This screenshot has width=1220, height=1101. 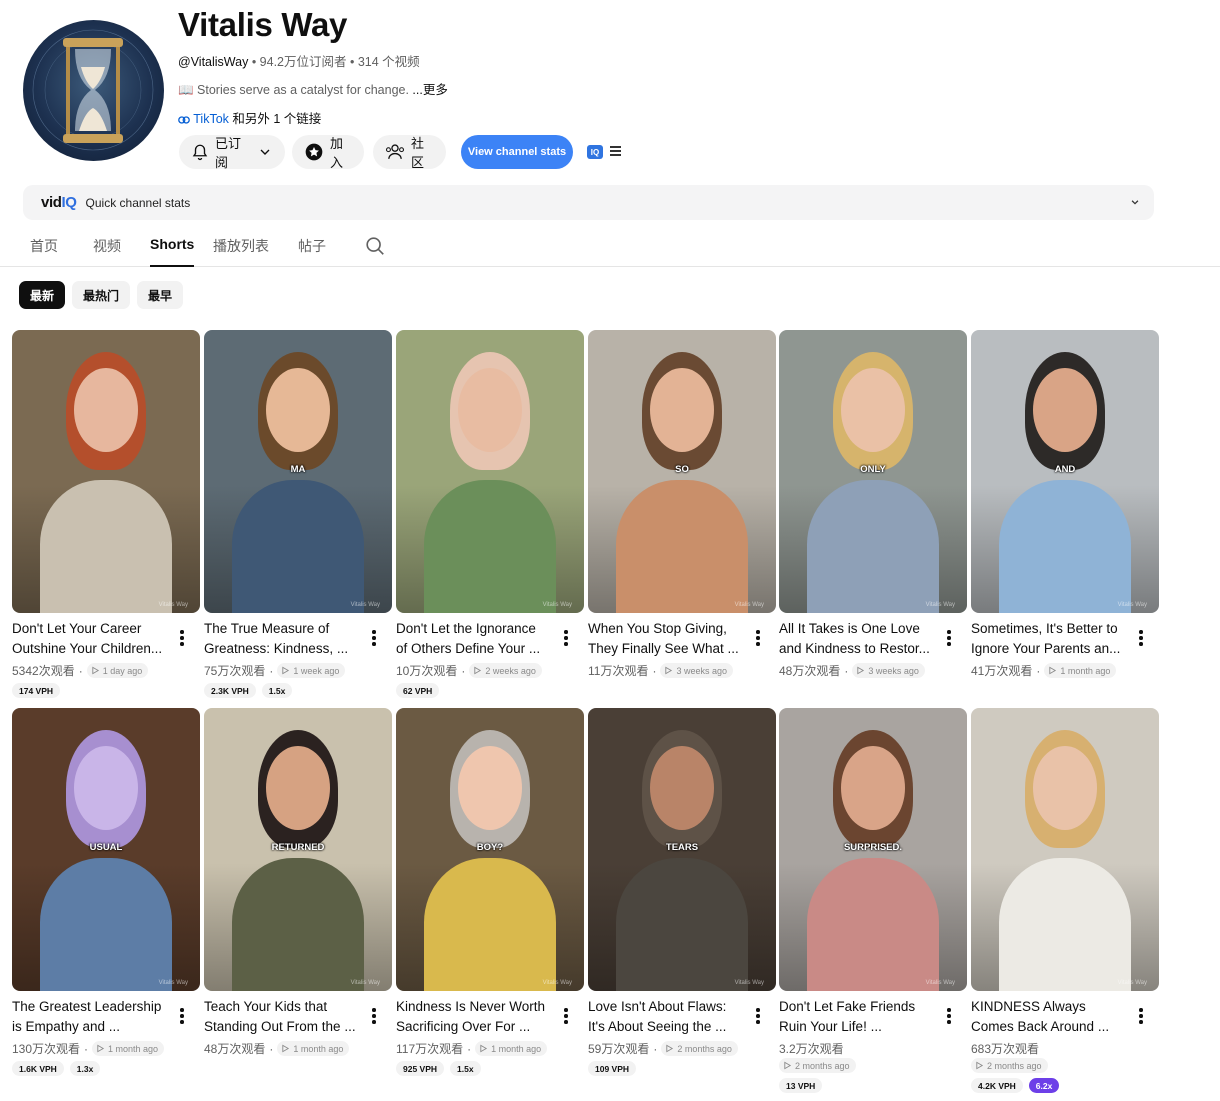 I want to click on short-thumbnail: TEARS Vitalis Way, so click(x=682, y=849).